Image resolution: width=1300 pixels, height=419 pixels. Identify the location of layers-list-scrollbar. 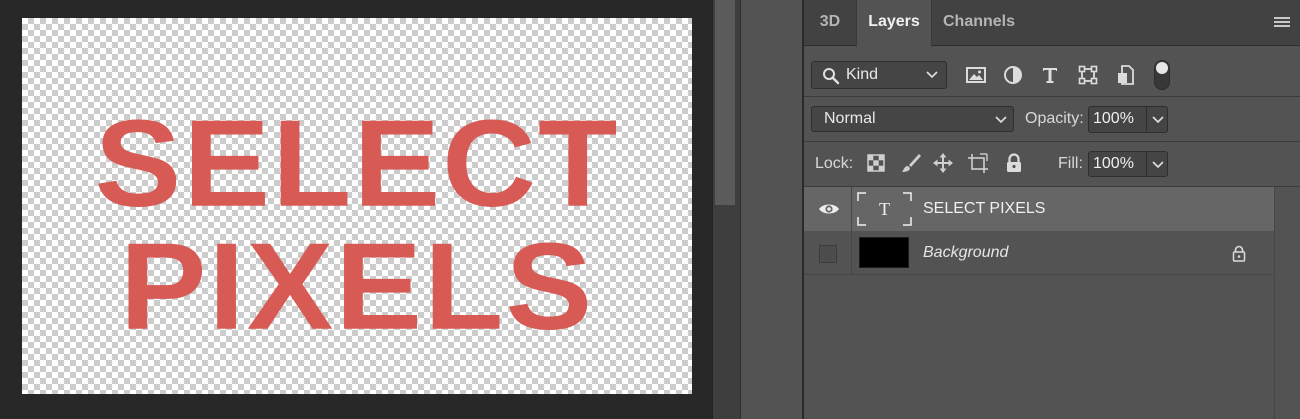
(1287, 303).